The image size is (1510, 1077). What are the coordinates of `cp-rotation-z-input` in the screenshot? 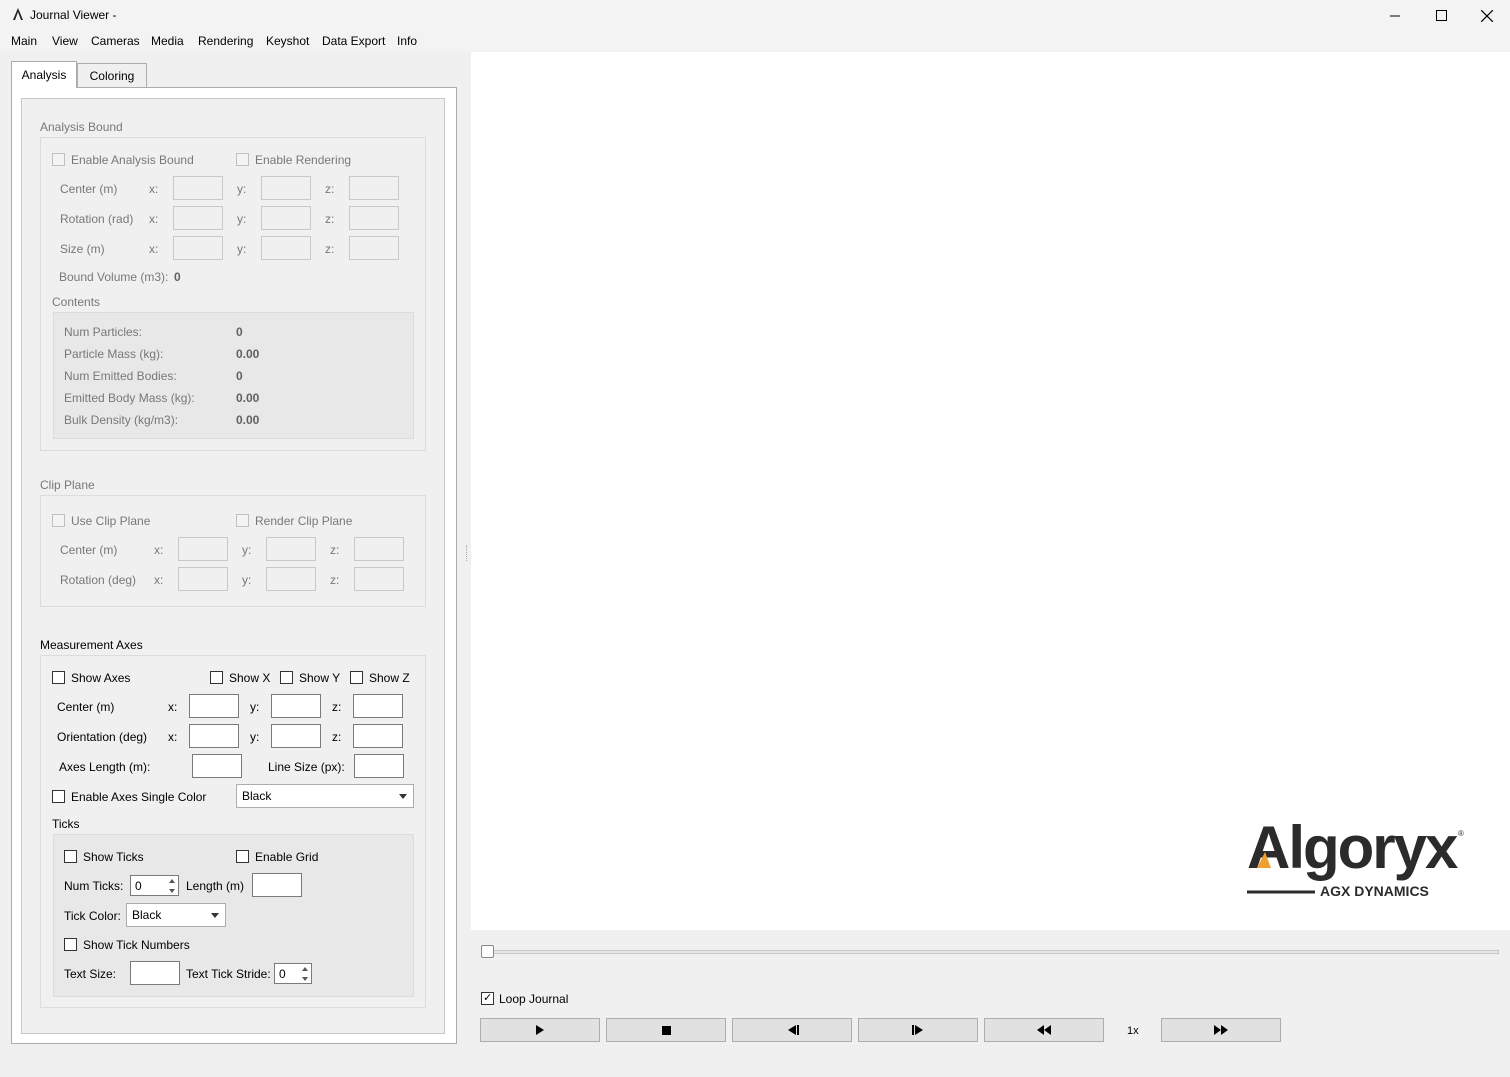 It's located at (379, 579).